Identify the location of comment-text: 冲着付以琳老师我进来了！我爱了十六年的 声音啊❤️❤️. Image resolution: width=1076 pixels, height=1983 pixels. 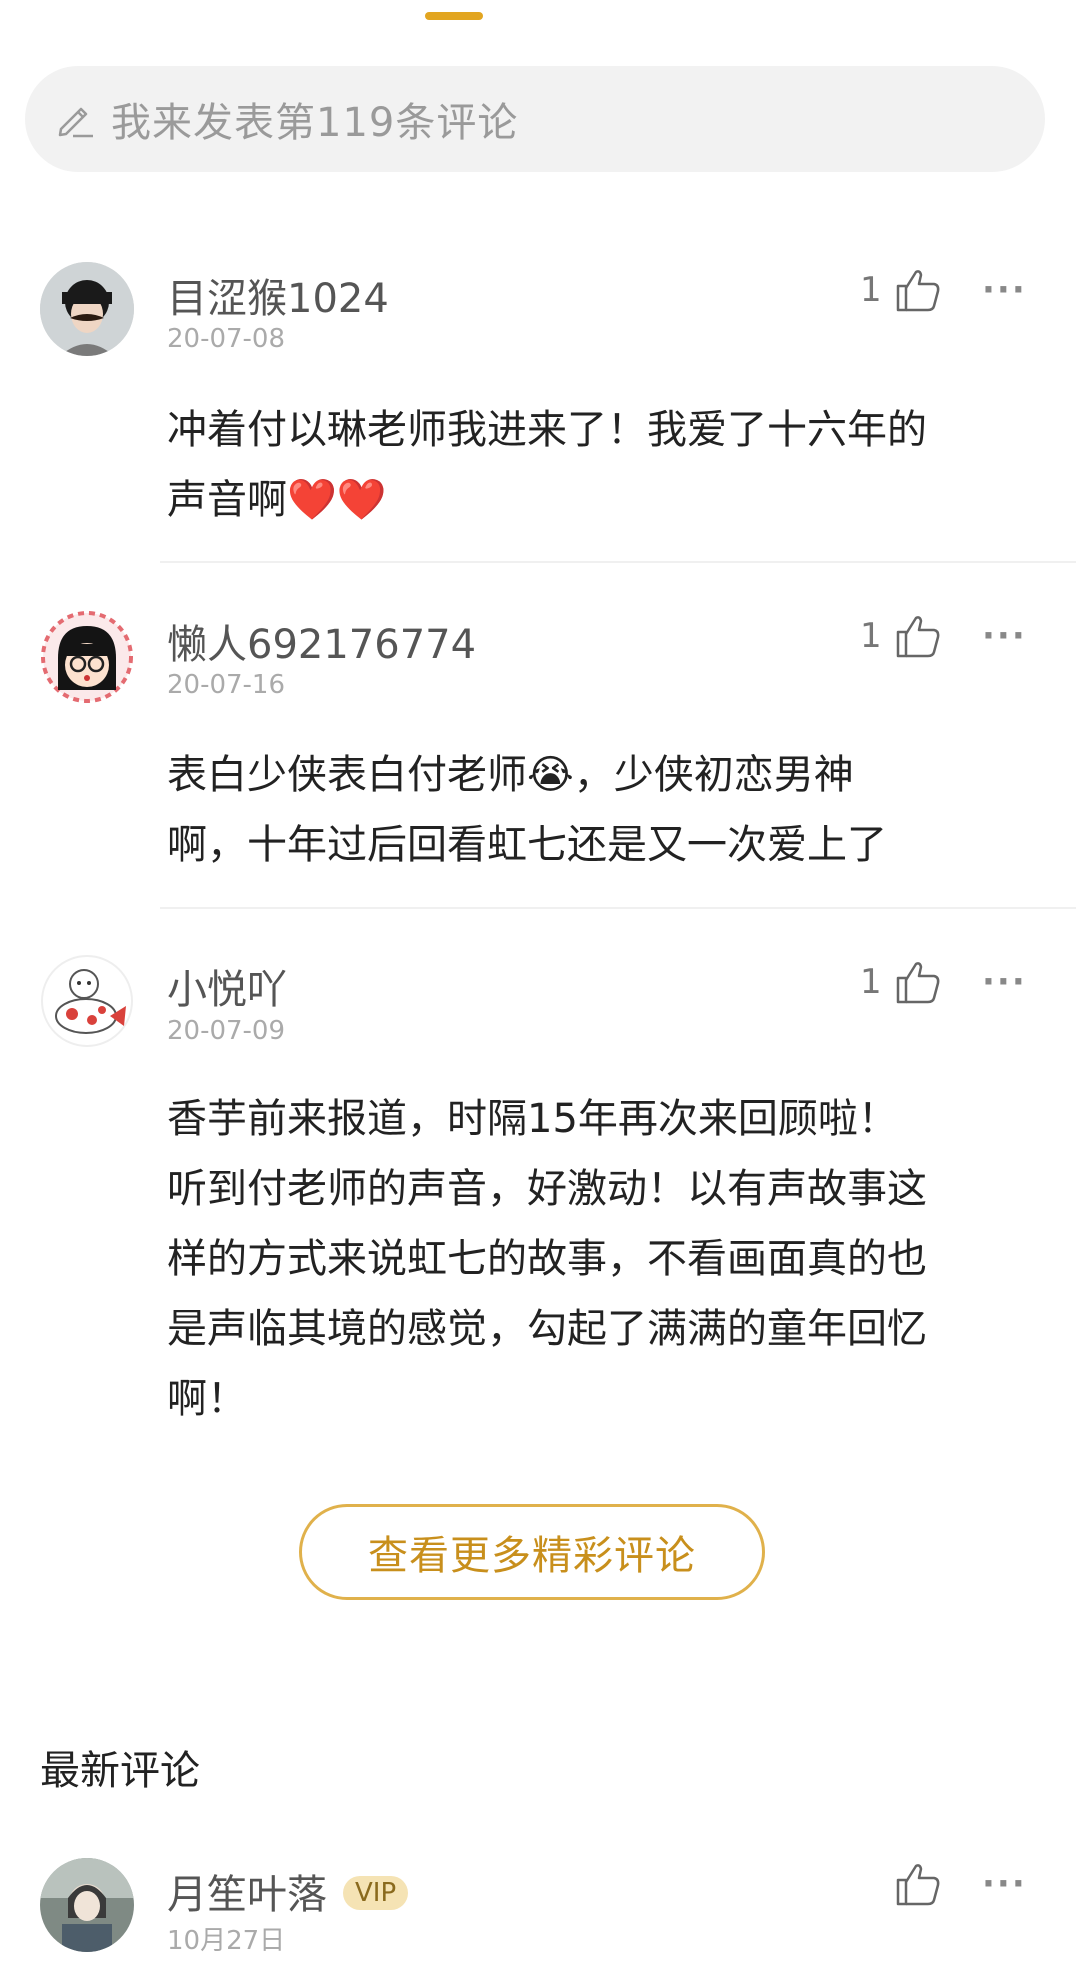
(602, 465).